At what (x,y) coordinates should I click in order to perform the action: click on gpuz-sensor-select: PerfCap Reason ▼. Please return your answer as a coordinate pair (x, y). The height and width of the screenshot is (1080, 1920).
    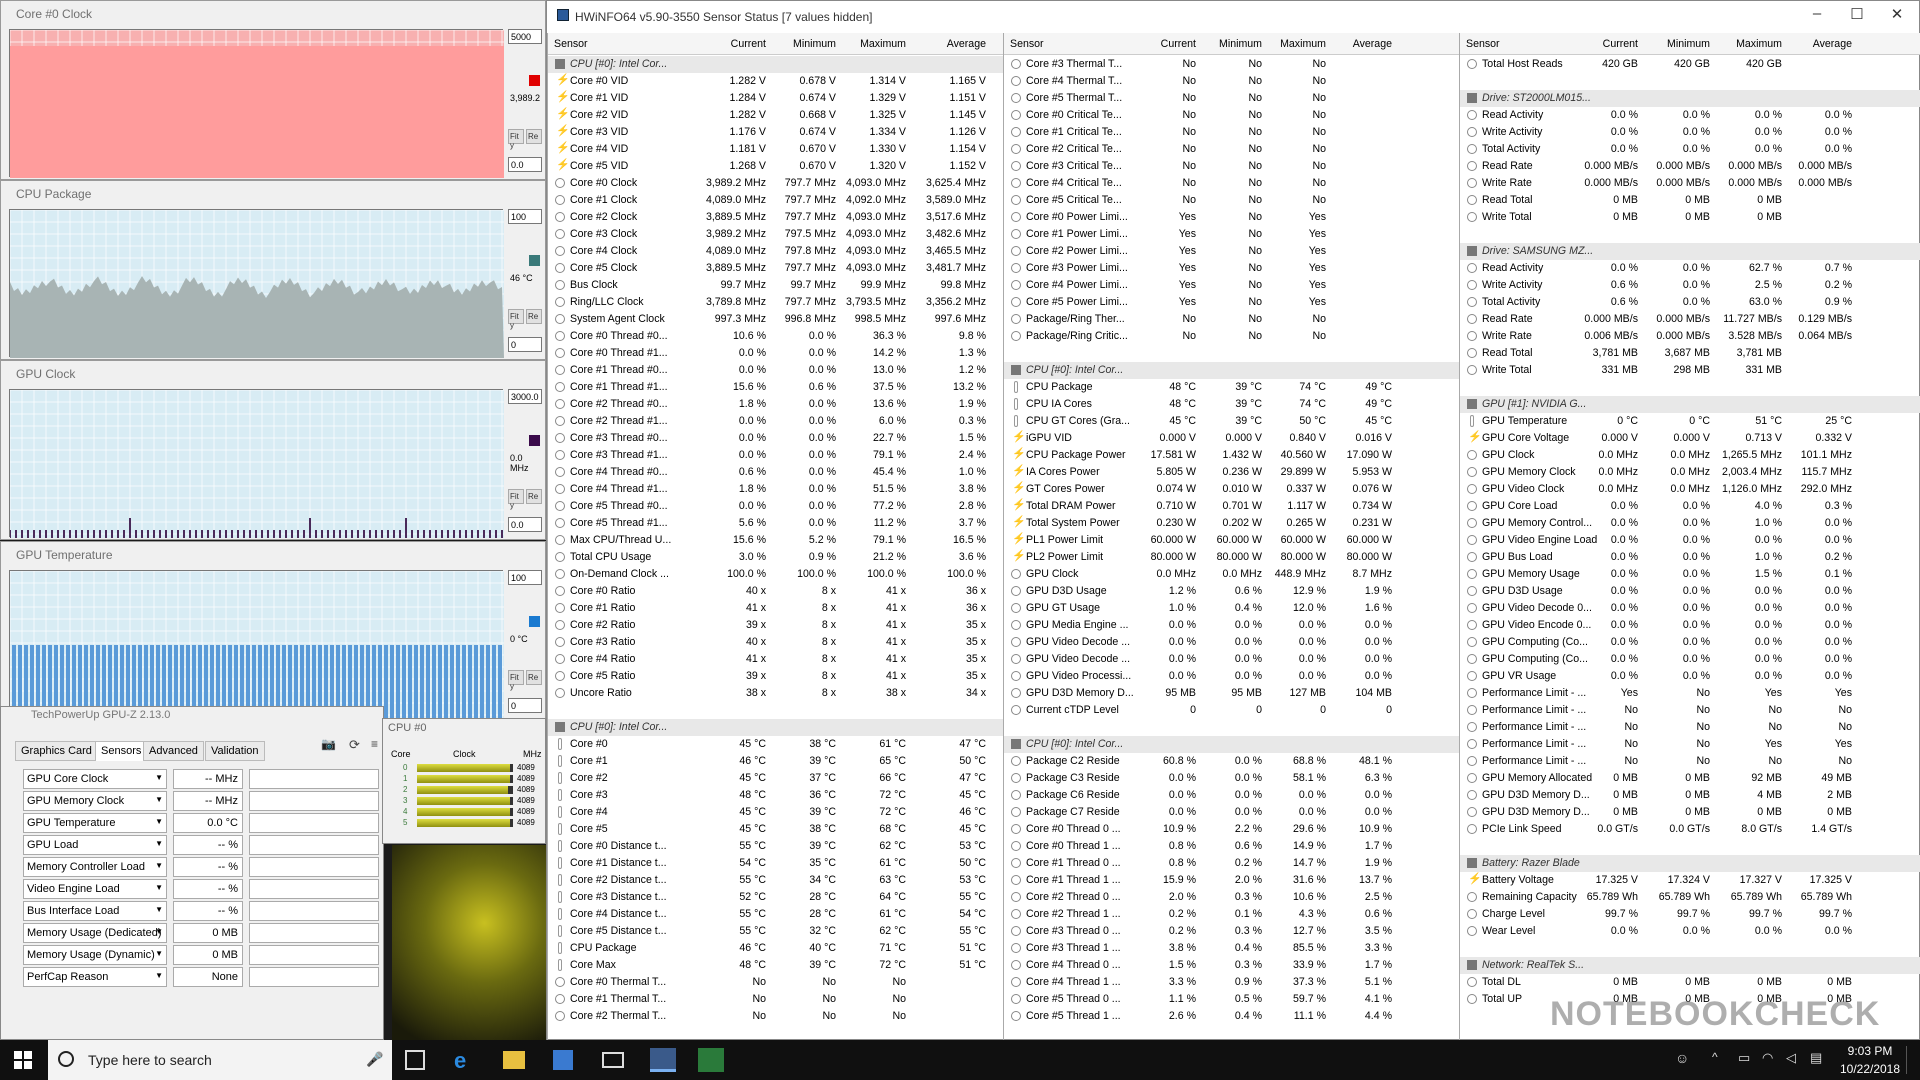
    Looking at the image, I should click on (95, 977).